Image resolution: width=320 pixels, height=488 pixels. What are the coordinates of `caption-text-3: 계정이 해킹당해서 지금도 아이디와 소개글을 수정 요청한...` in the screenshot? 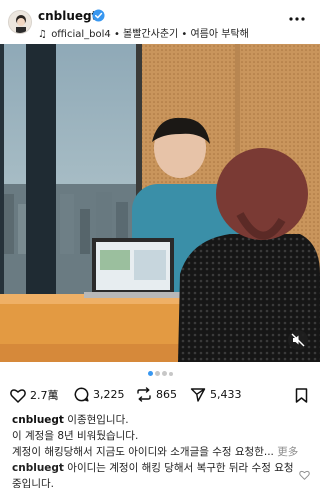 It's located at (143, 452).